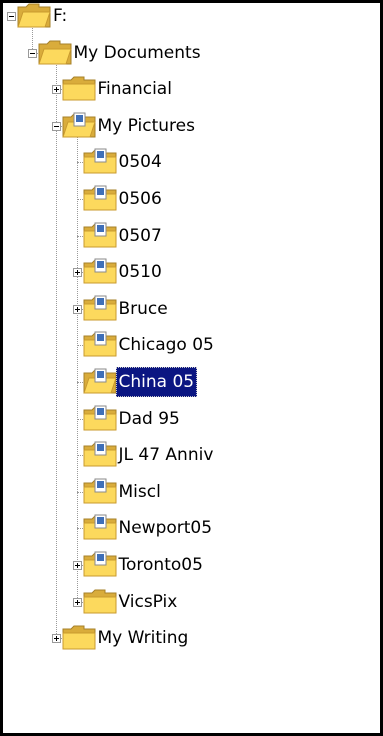  Describe the element at coordinates (146, 126) in the screenshot. I see `tree-item-label: My Pictures` at that location.